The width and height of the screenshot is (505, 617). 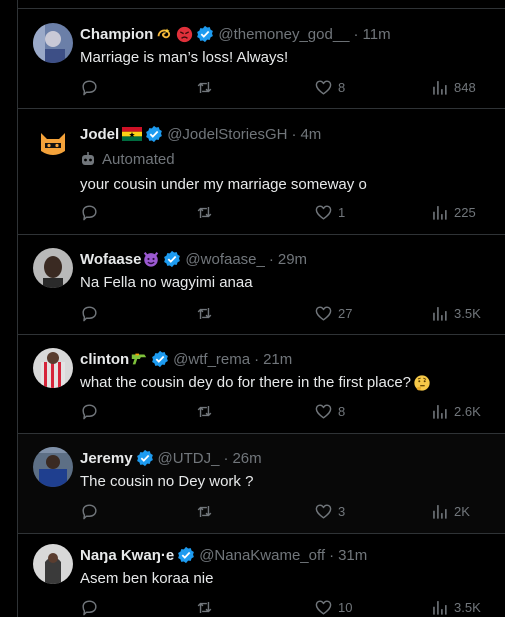 What do you see at coordinates (211, 359) in the screenshot?
I see `user-handle: @wtf_rema` at bounding box center [211, 359].